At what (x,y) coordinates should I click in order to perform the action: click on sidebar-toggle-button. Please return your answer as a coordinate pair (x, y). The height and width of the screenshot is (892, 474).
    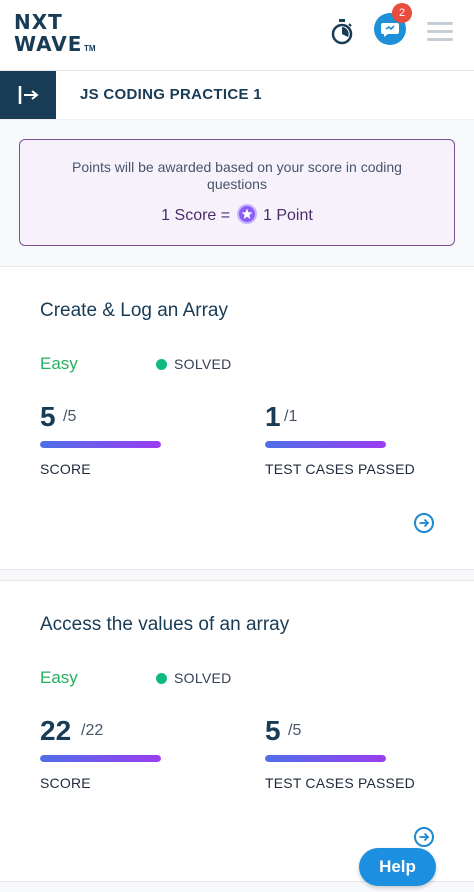
    Looking at the image, I should click on (28, 95).